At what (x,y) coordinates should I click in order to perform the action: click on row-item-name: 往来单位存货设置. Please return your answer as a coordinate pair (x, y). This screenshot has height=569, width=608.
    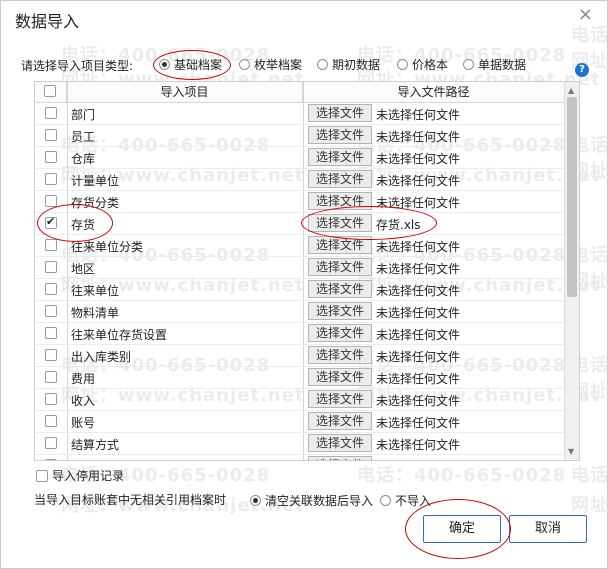
    Looking at the image, I should click on (119, 335).